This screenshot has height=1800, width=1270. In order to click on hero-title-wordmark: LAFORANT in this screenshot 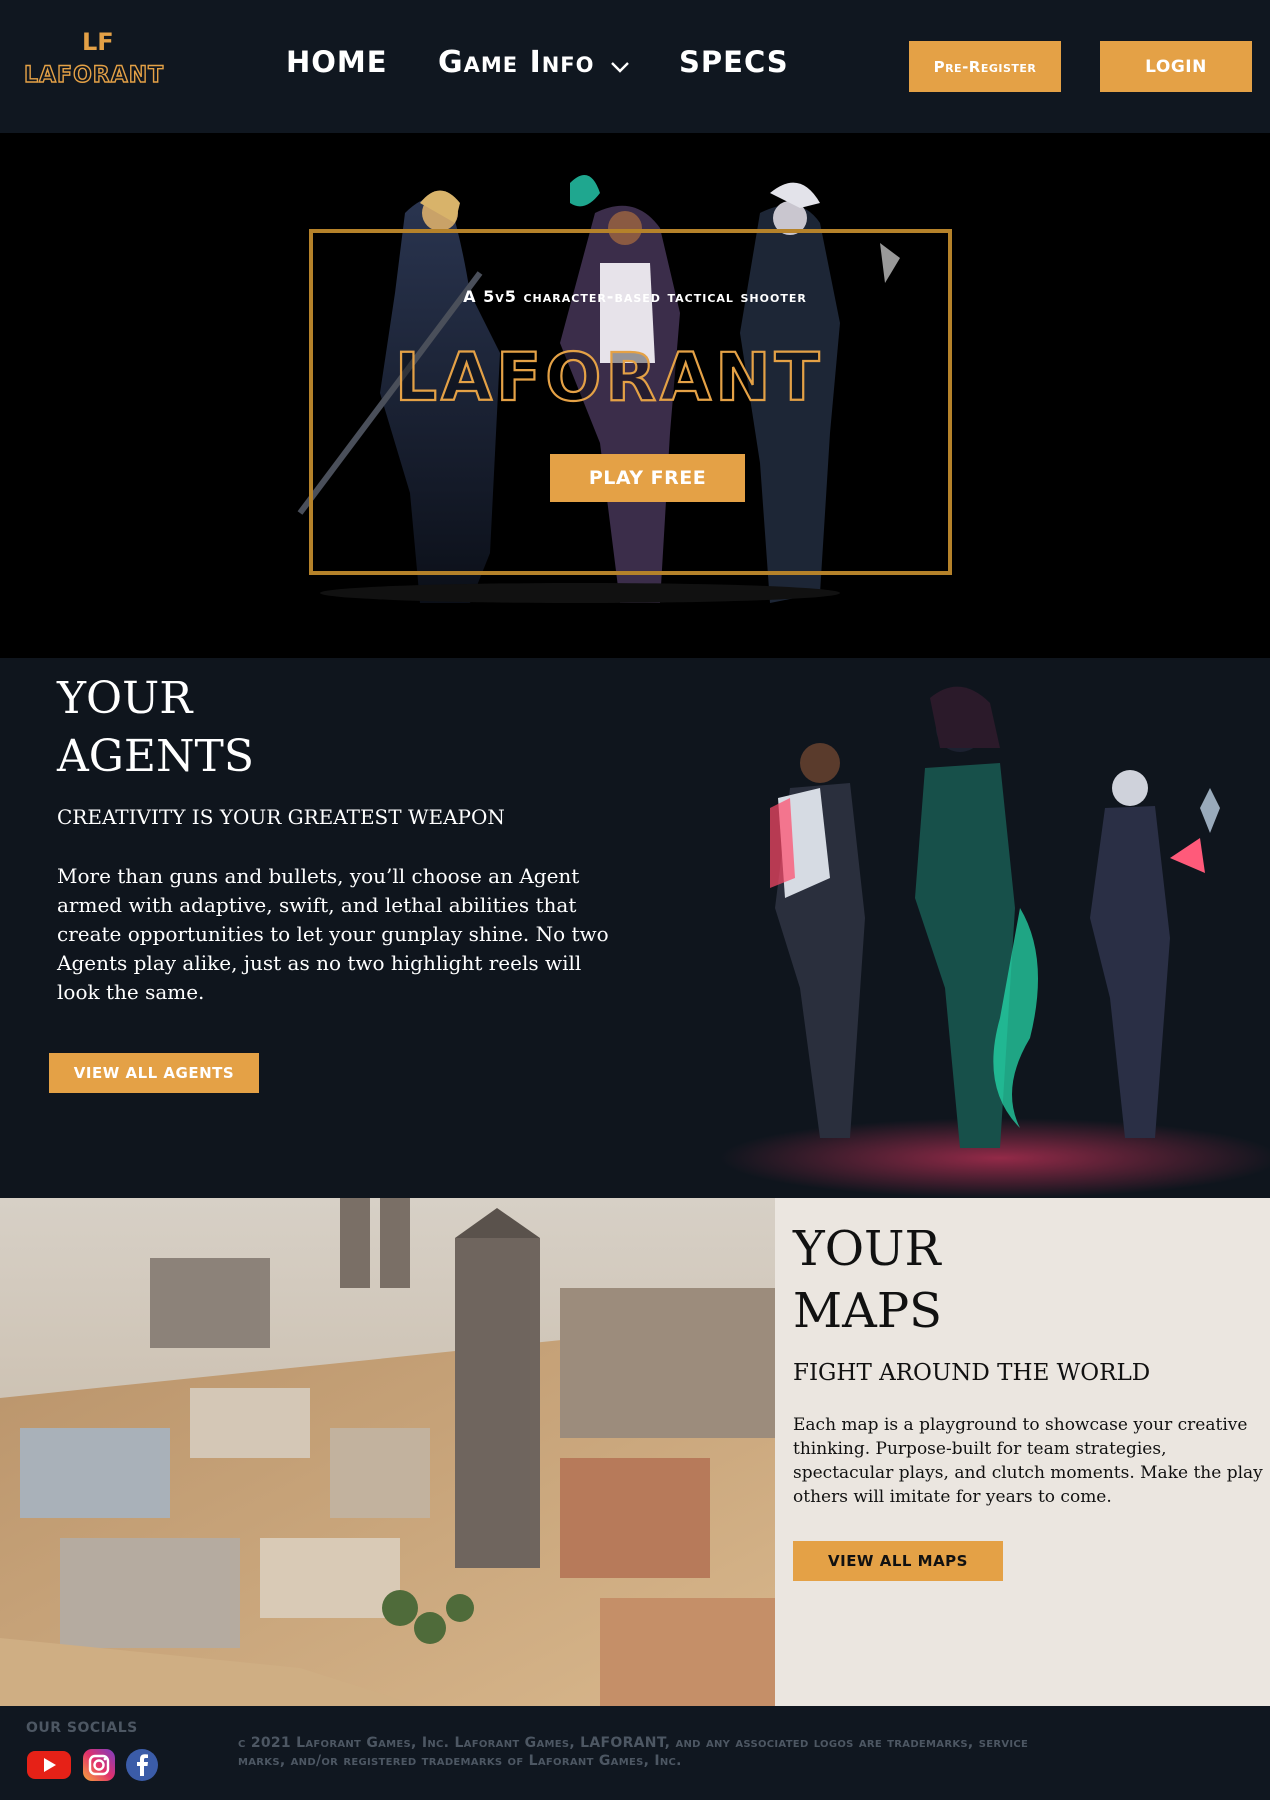, I will do `click(644, 377)`.